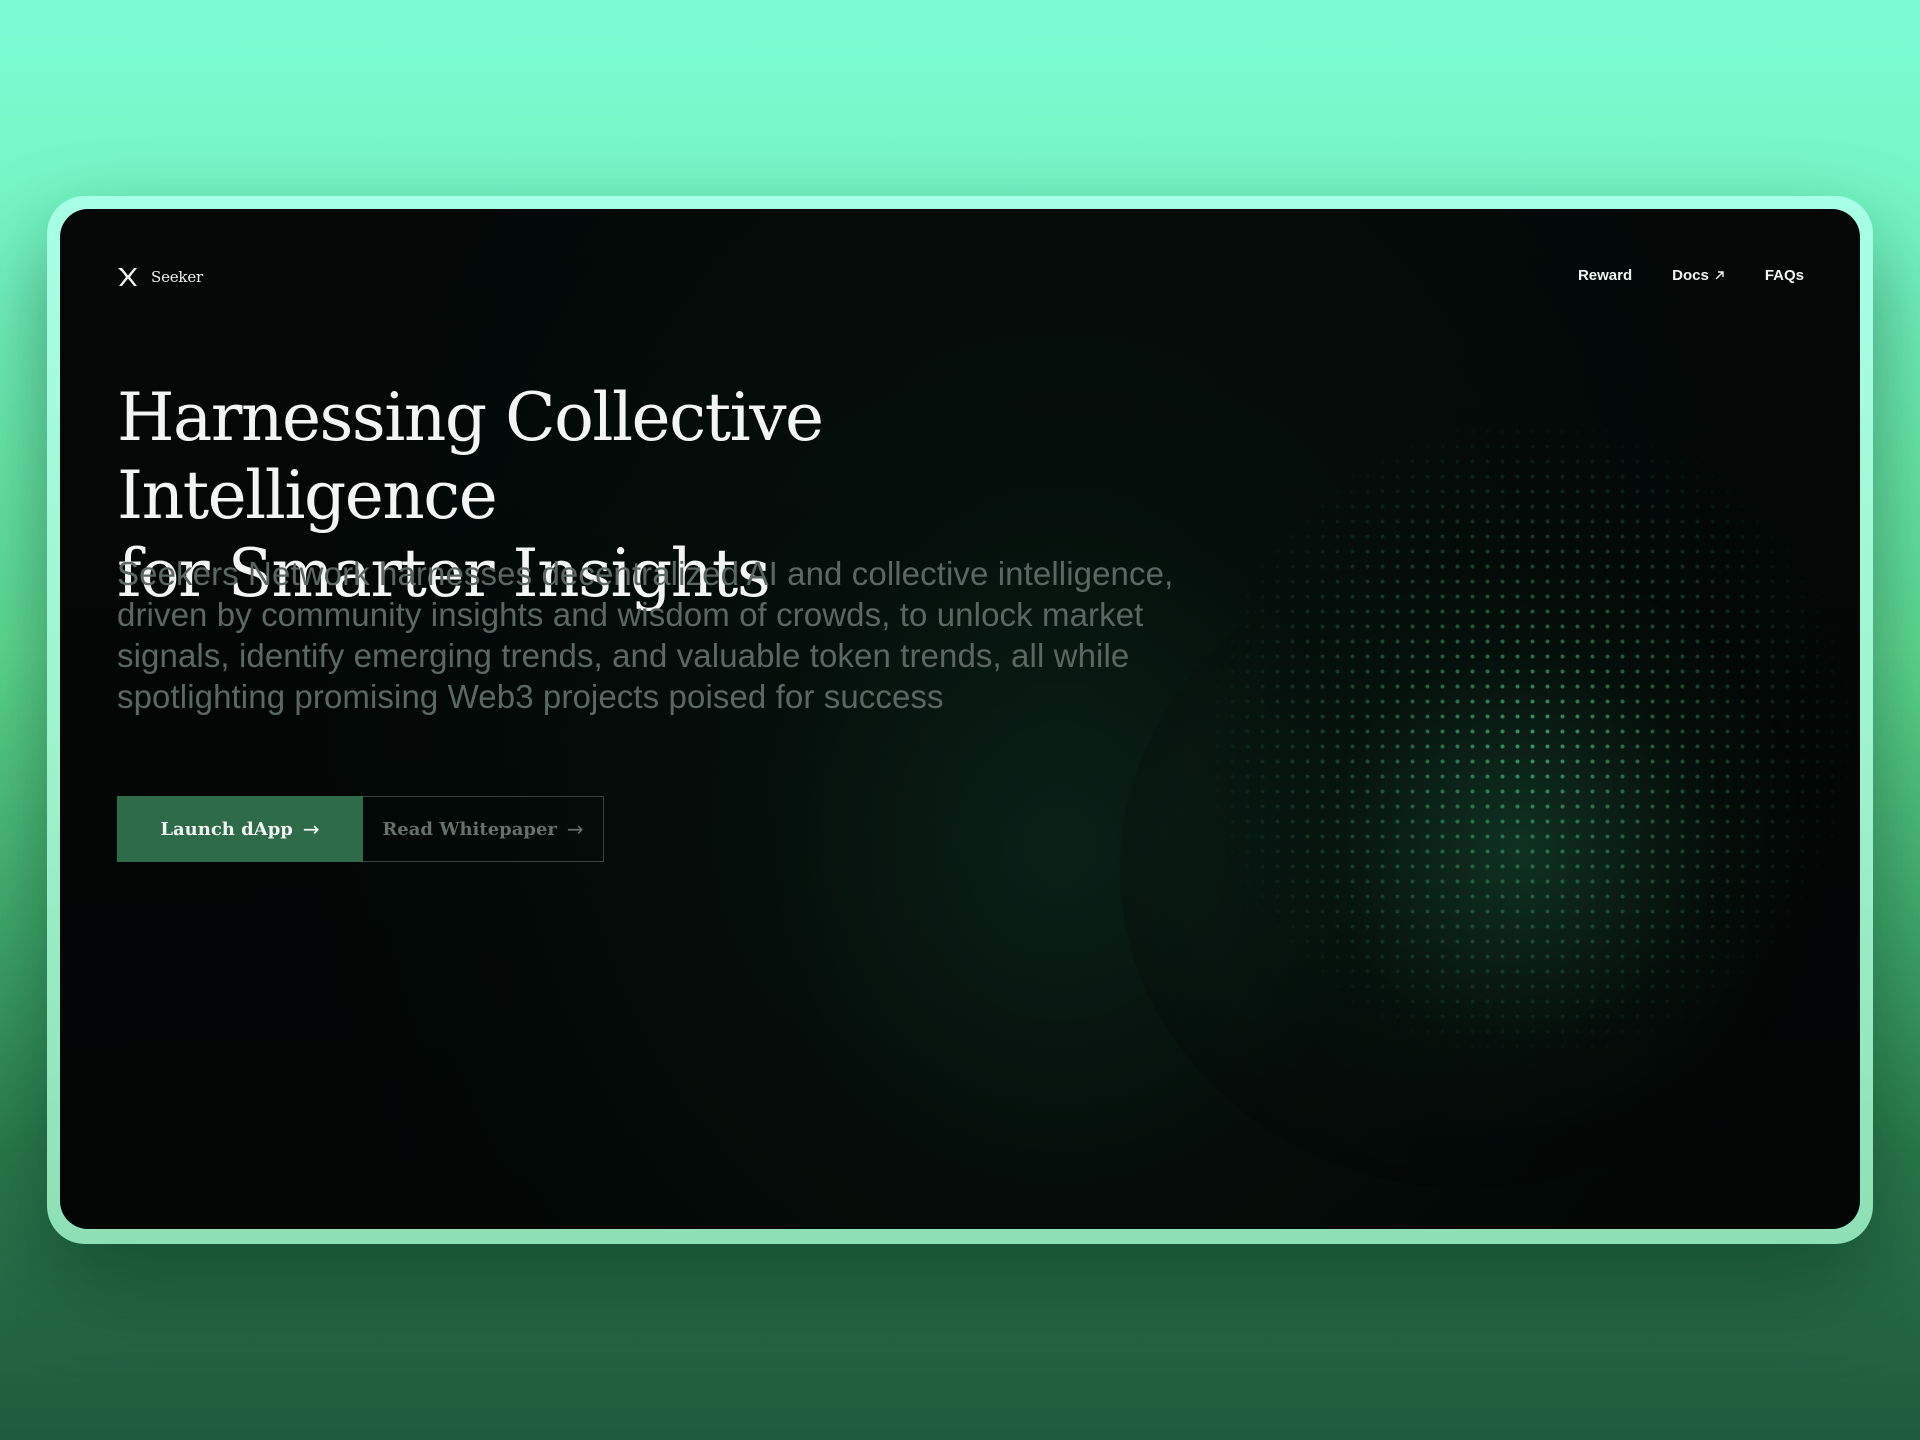 This screenshot has width=1920, height=1440. What do you see at coordinates (1719, 275) in the screenshot?
I see `external-arrow-icon` at bounding box center [1719, 275].